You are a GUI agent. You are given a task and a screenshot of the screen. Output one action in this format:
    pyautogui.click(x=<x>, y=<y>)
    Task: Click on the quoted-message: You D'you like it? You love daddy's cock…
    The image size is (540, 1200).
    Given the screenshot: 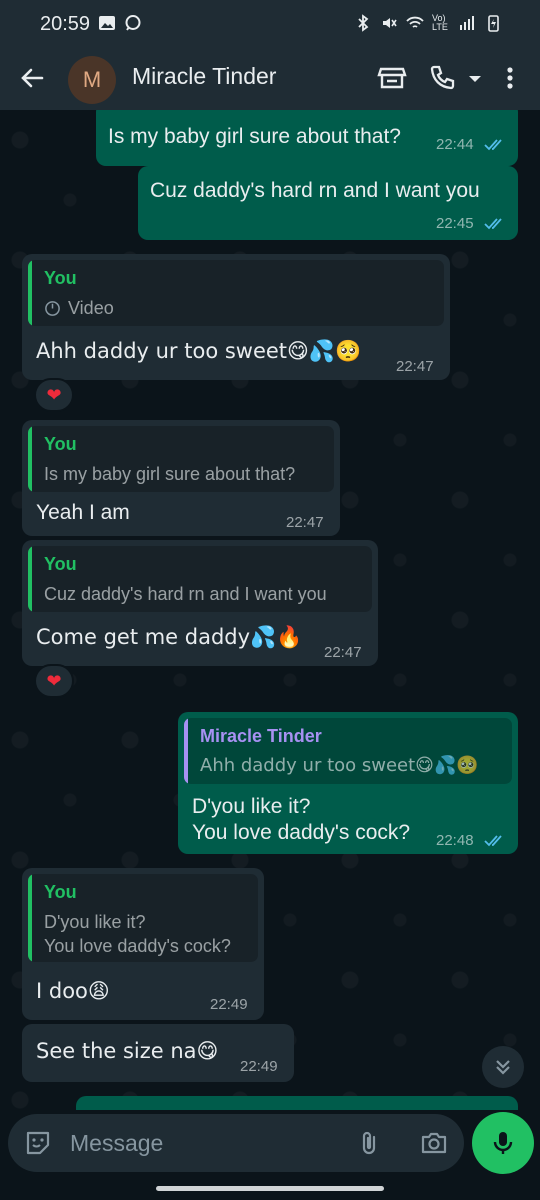 What is the action you would take?
    pyautogui.click(x=143, y=918)
    